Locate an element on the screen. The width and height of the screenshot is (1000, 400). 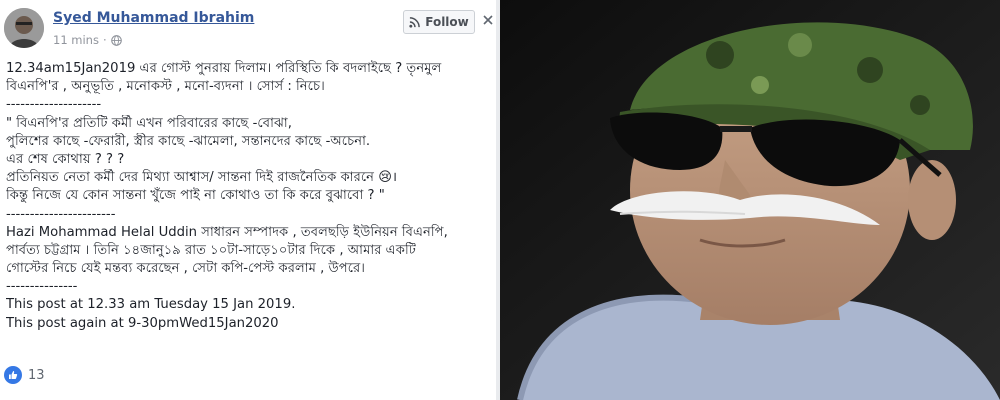
globe-icon is located at coordinates (116, 40).